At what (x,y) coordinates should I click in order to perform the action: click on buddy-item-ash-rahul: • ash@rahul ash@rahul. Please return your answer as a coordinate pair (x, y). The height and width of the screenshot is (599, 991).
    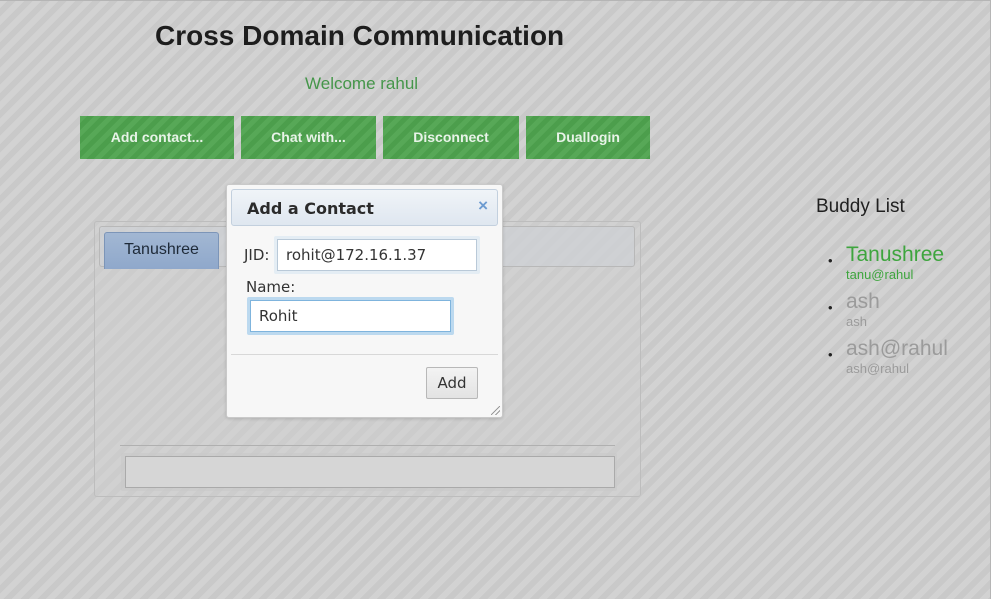
    Looking at the image, I should click on (888, 360).